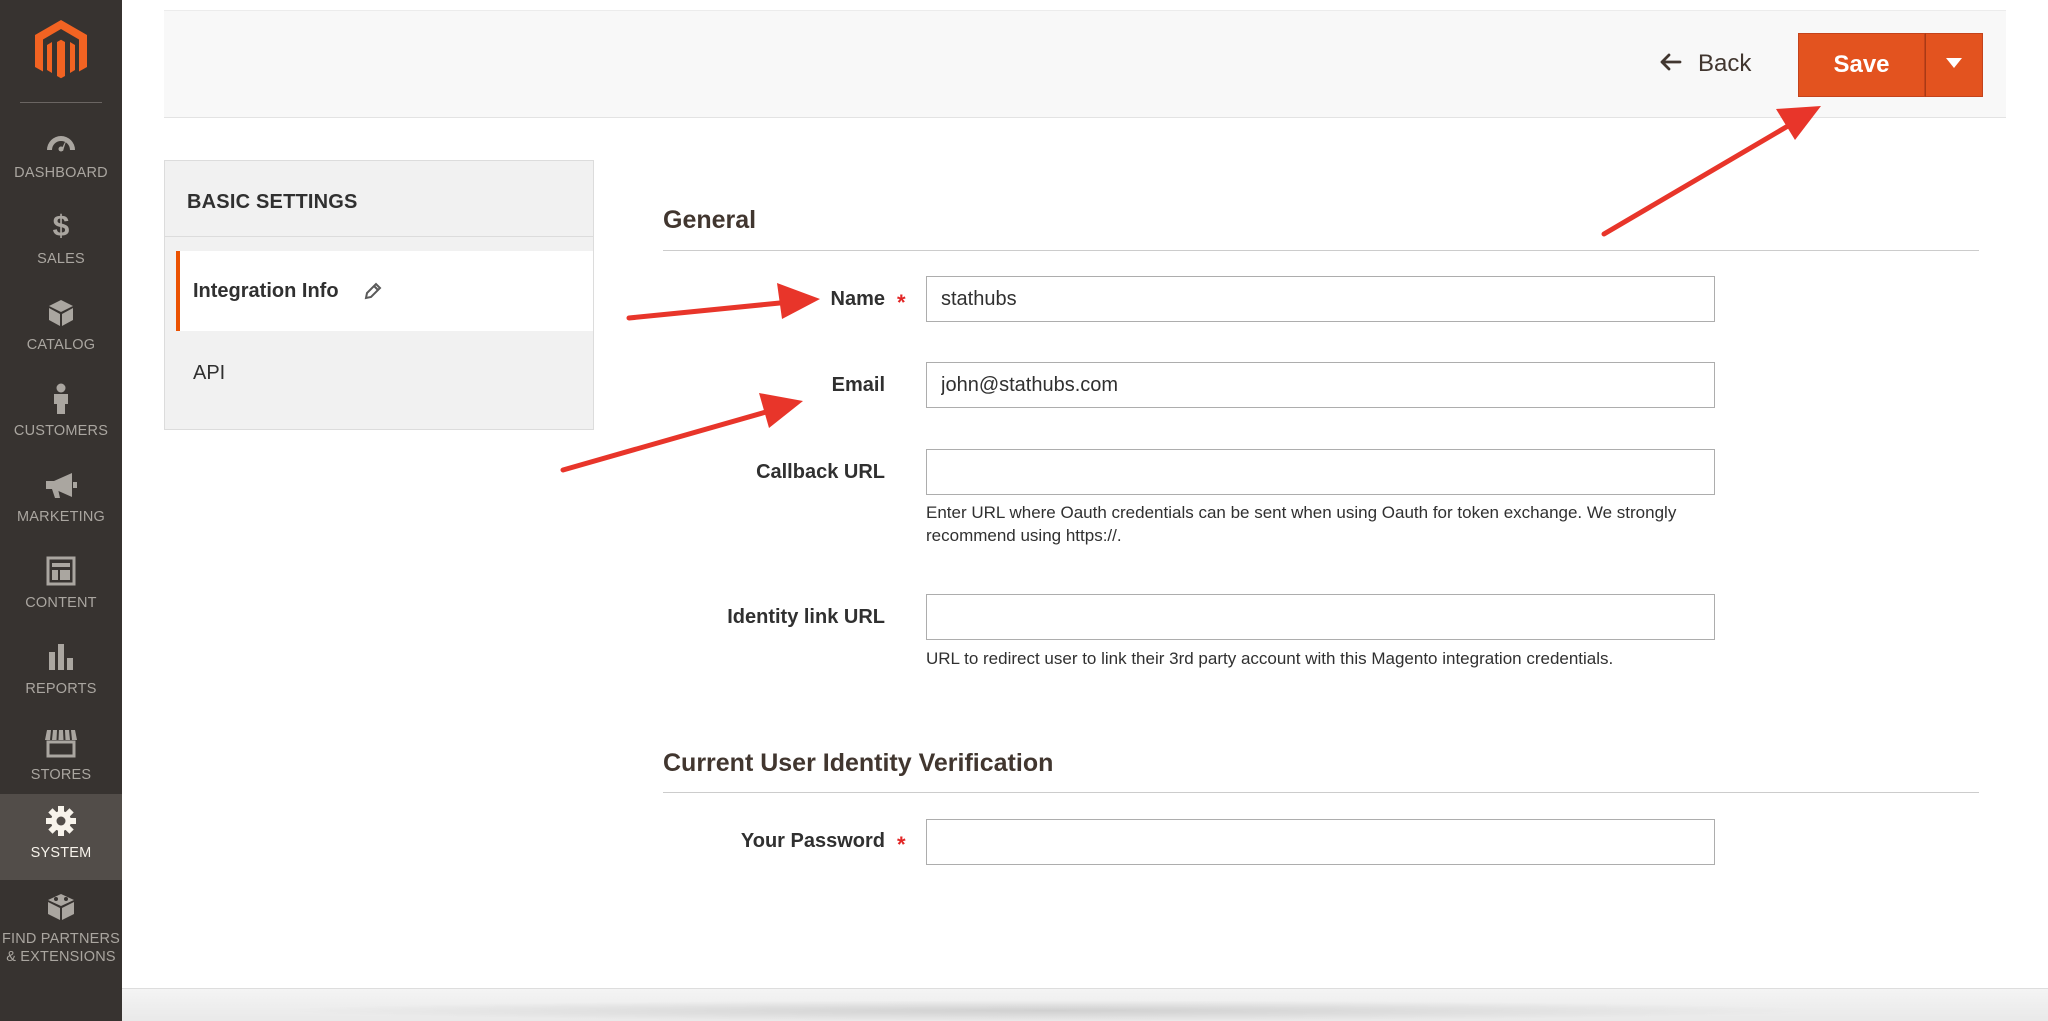 This screenshot has height=1021, width=2048. I want to click on blocks-icon, so click(61, 907).